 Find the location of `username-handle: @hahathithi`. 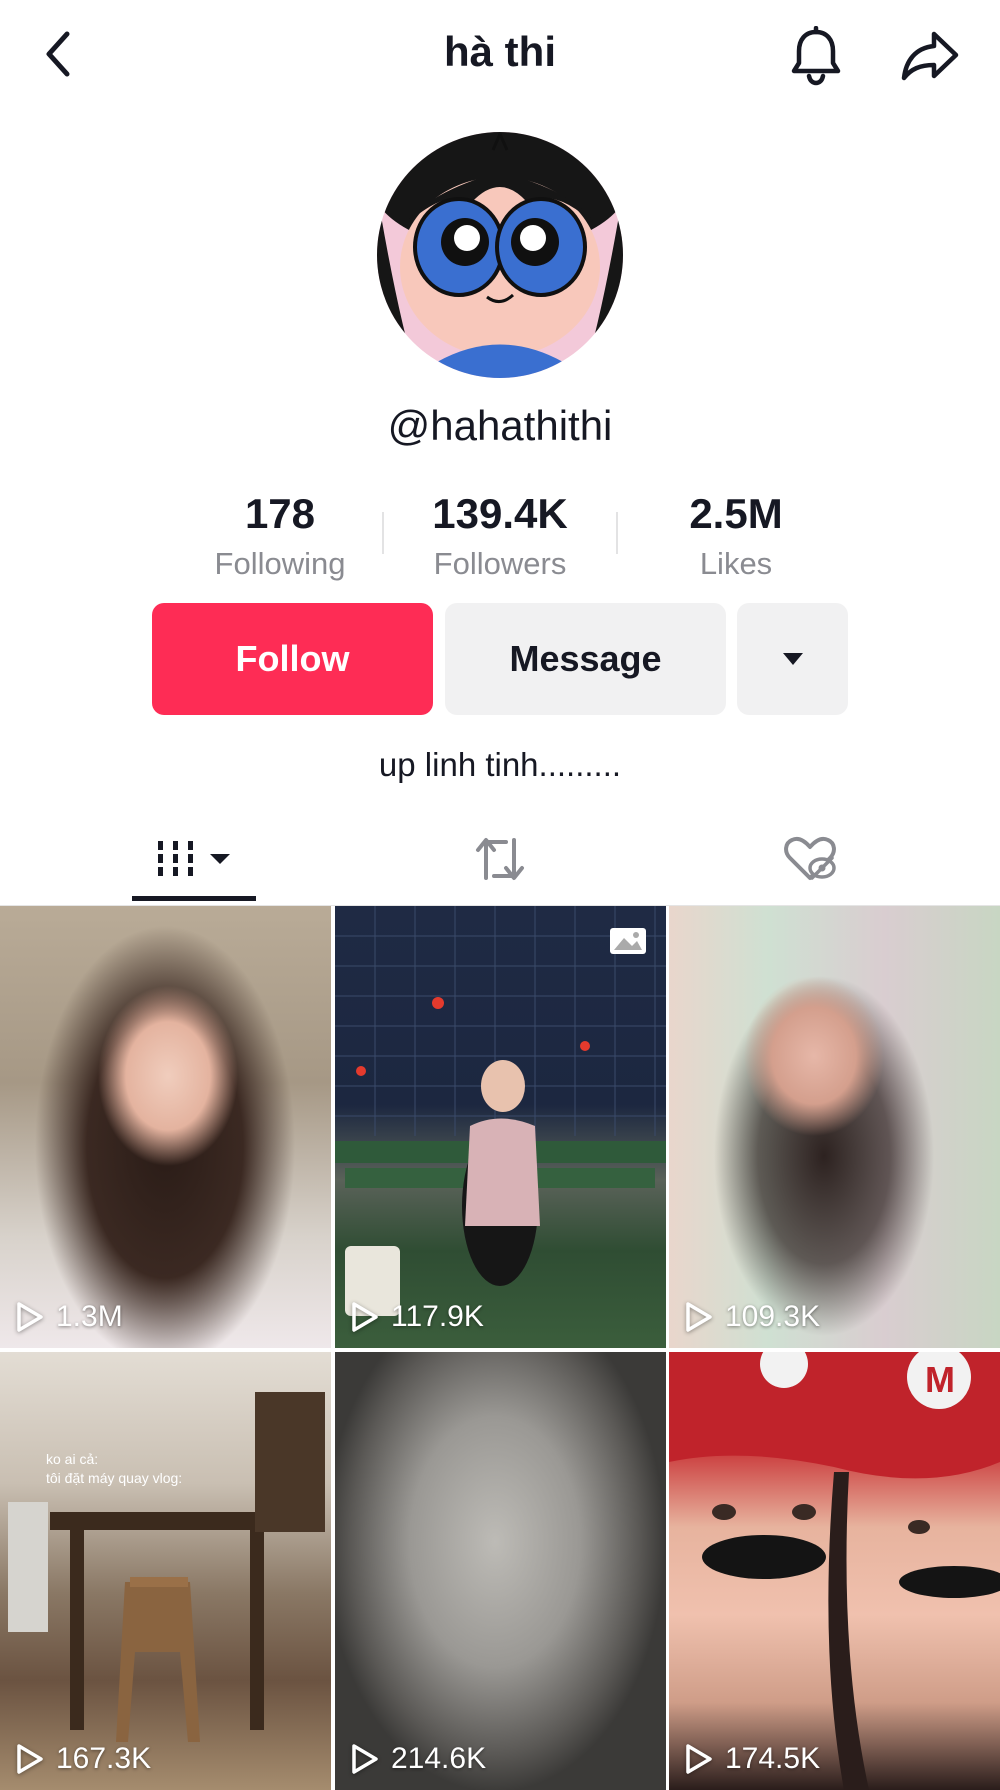

username-handle: @hahathithi is located at coordinates (500, 425).